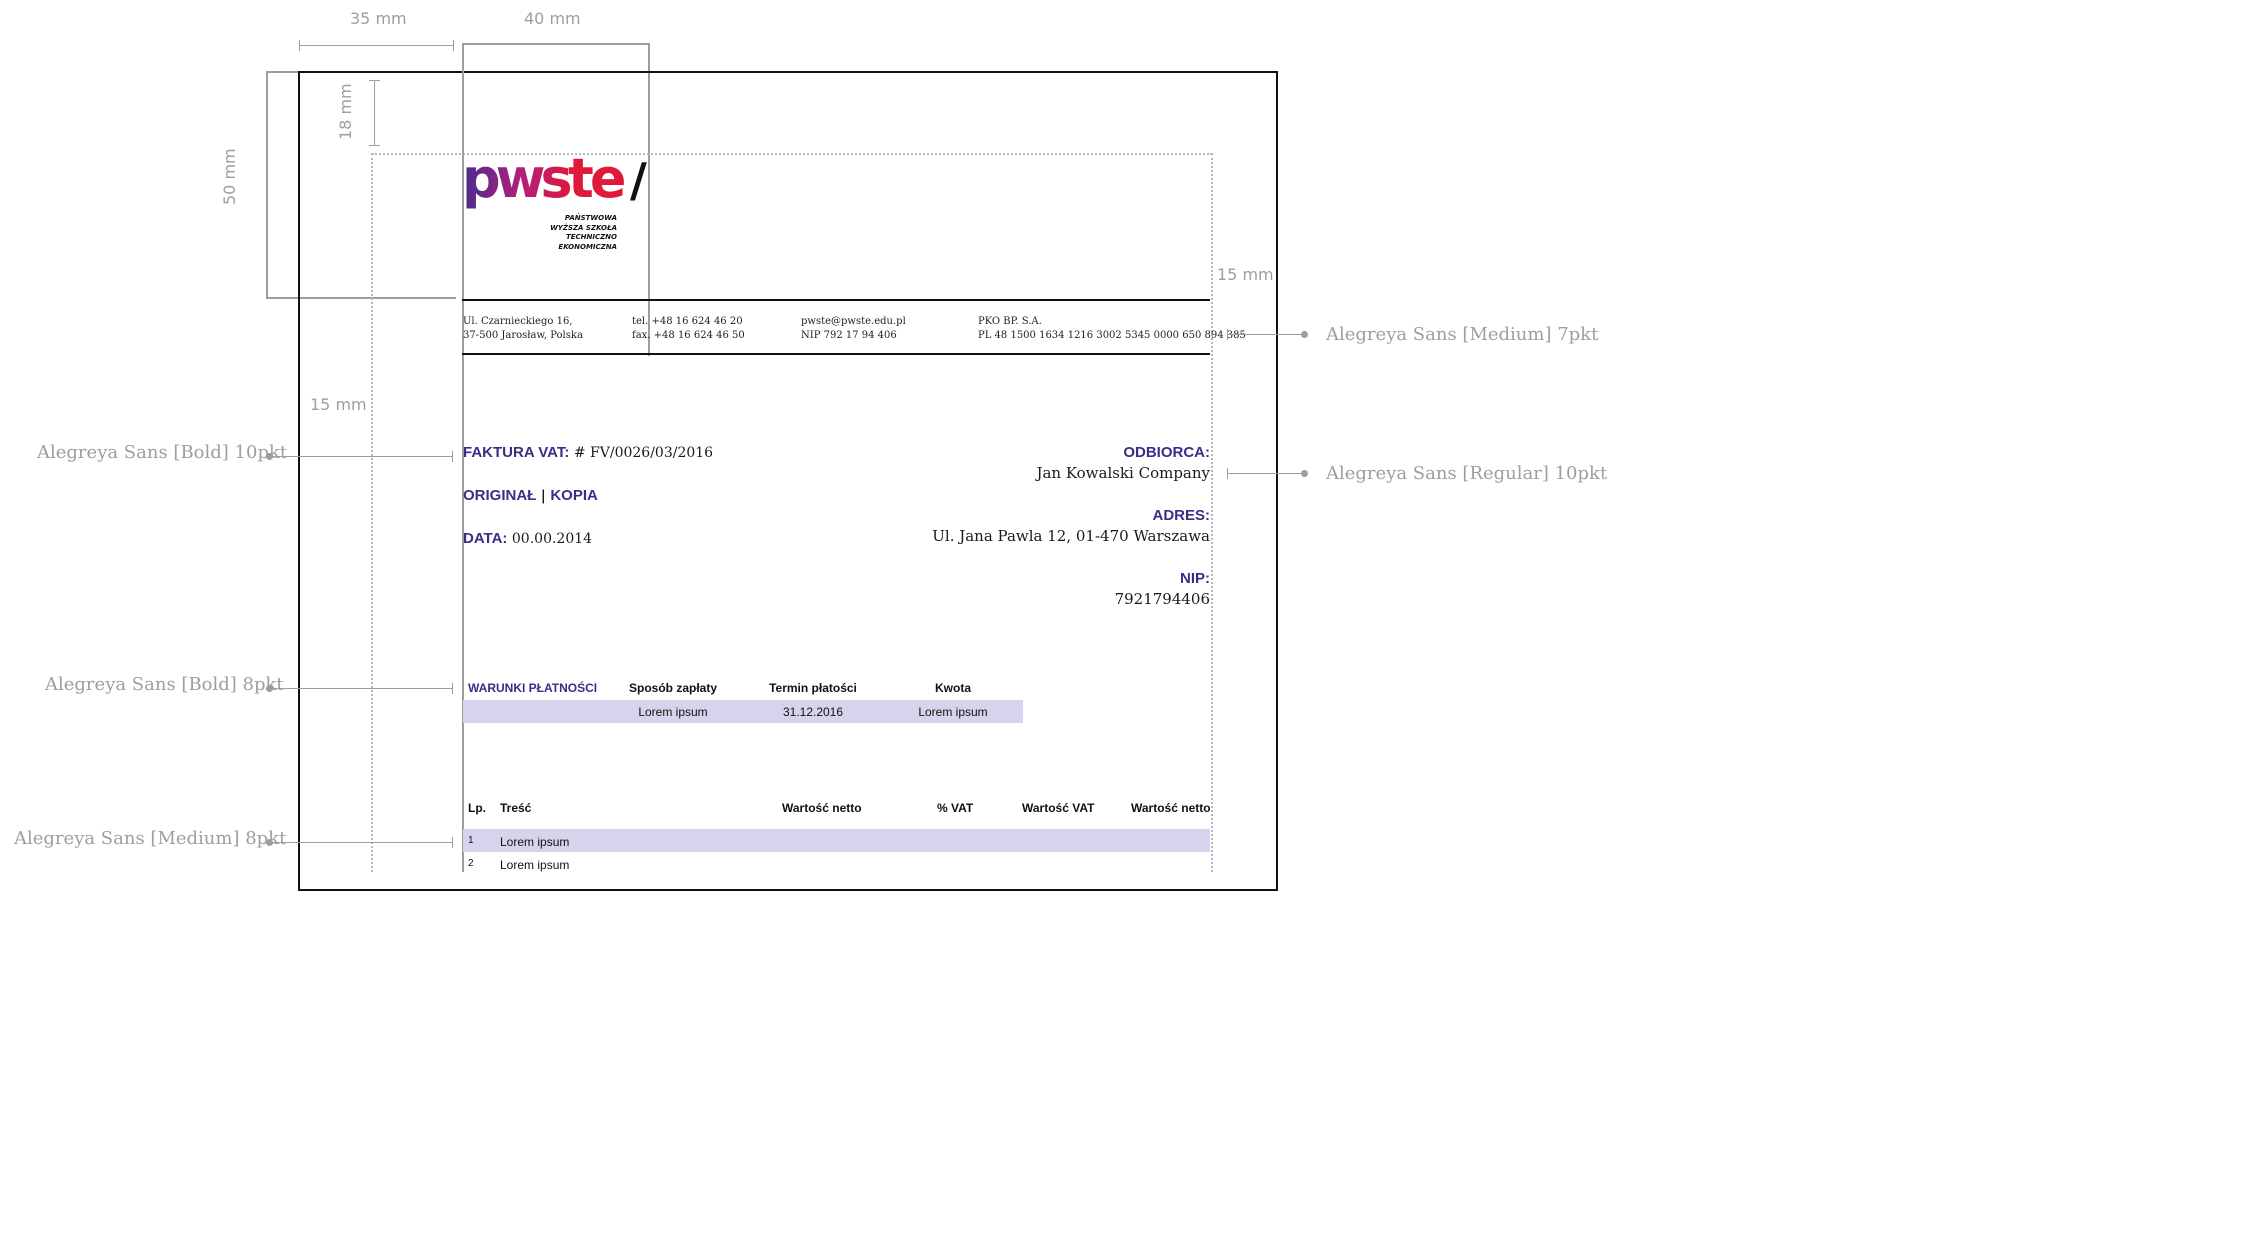  I want to click on nip-text: NIP 792 17 94 406, so click(849, 335).